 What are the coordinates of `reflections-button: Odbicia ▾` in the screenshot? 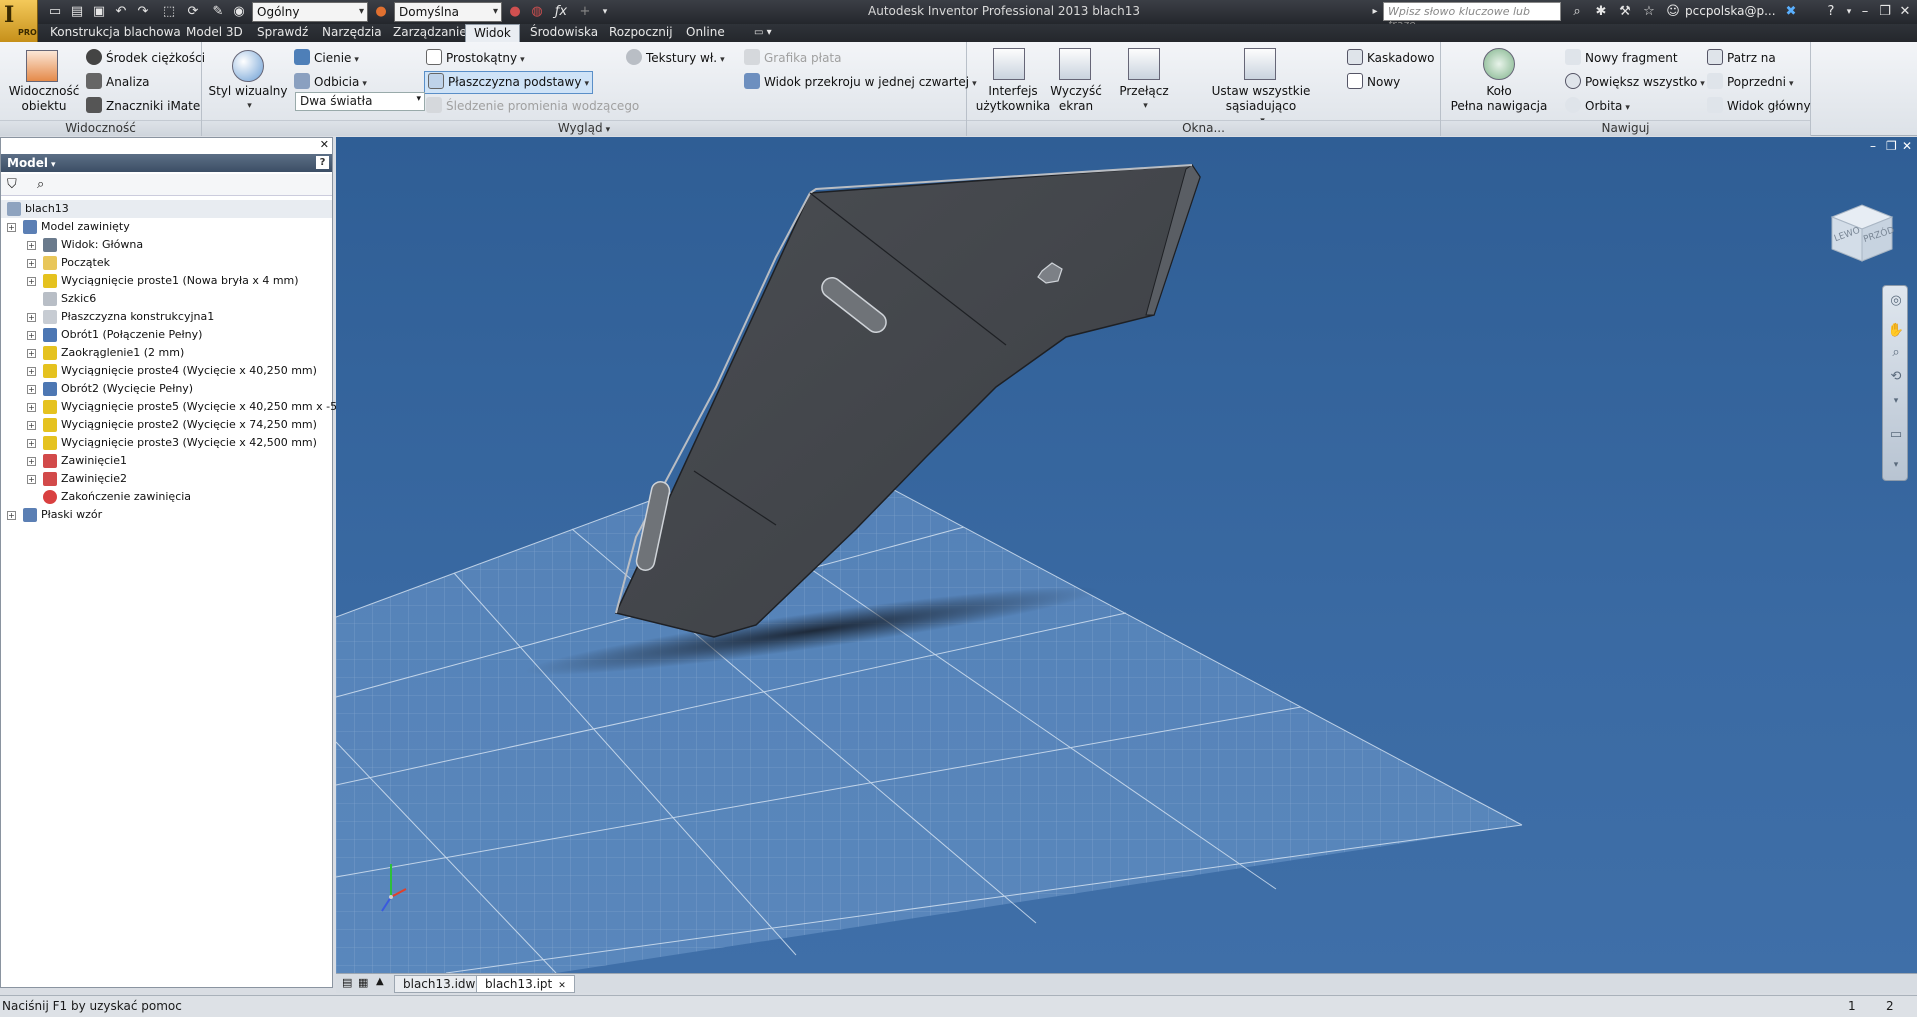 It's located at (330, 82).